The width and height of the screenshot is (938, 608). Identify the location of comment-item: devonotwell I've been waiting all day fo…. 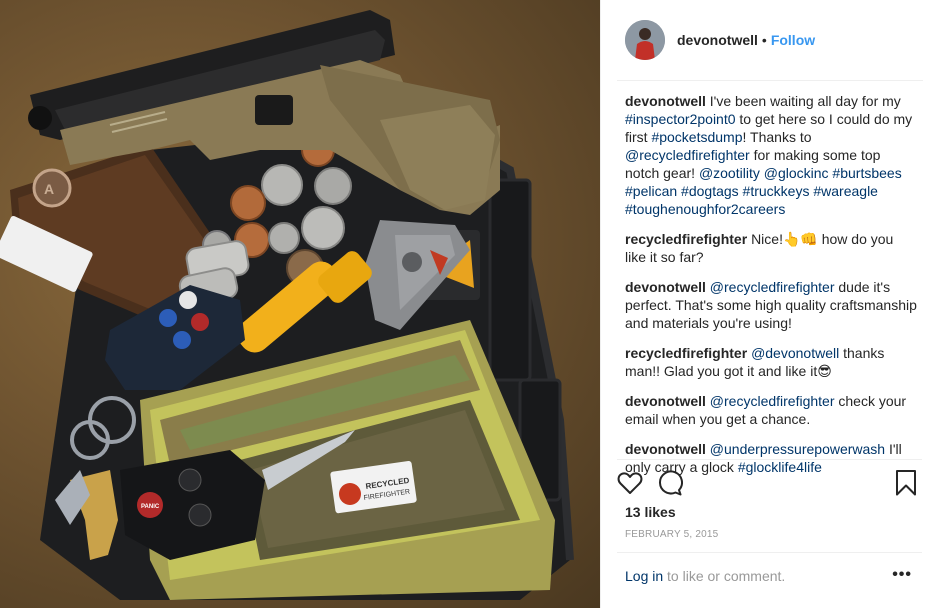
(771, 155).